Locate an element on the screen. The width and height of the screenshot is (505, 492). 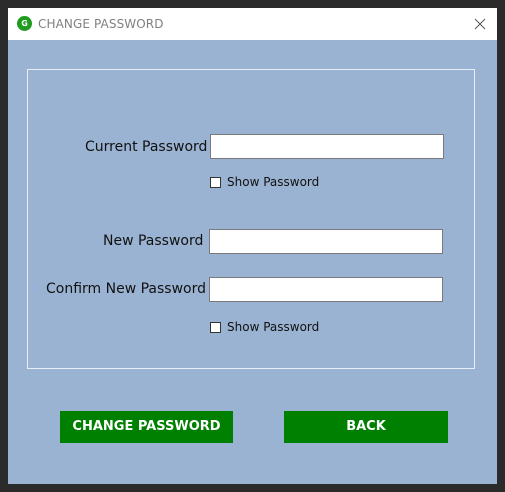
window-title: CHANGE PASSWORD is located at coordinates (101, 24).